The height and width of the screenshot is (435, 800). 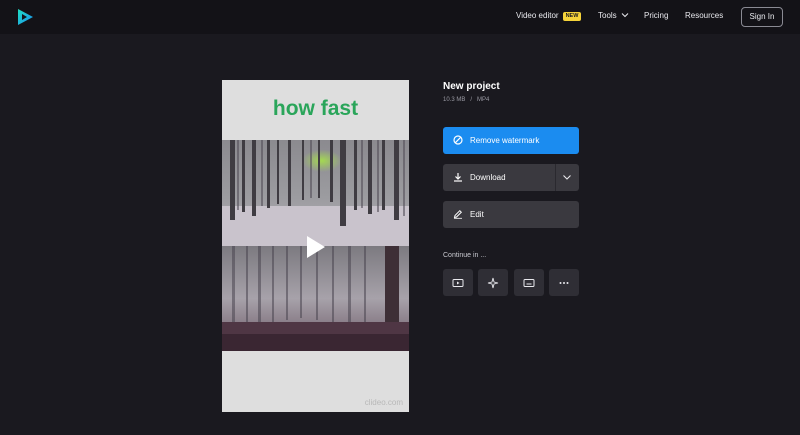 What do you see at coordinates (488, 177) in the screenshot?
I see `download-label: Download` at bounding box center [488, 177].